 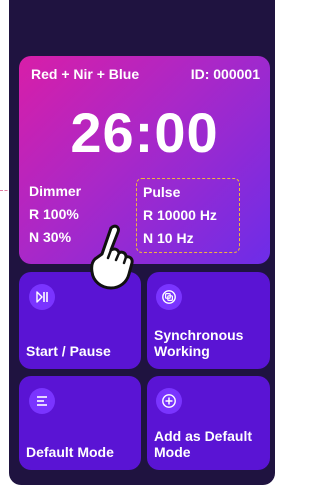 I want to click on pulse-settings: Pulse R 10000 Hz N 10 Hz, so click(x=188, y=215).